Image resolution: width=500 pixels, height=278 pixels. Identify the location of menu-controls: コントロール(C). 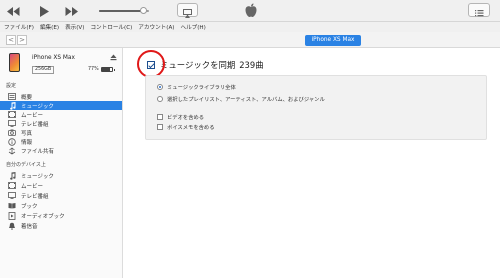
(111, 27).